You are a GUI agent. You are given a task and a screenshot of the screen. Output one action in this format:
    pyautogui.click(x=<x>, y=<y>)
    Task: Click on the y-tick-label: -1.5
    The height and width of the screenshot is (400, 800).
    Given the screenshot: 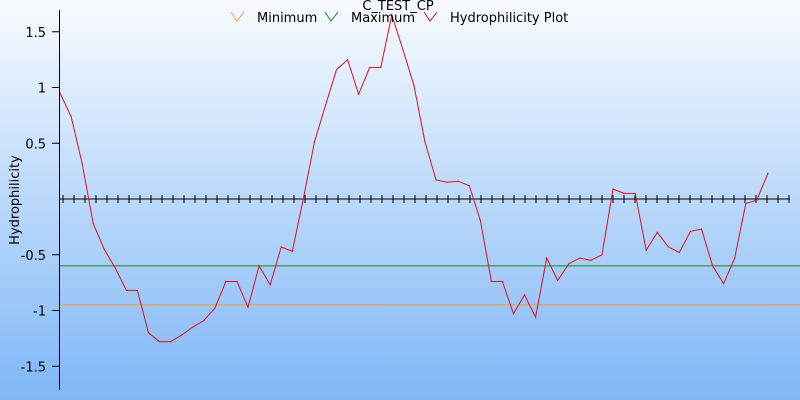 What is the action you would take?
    pyautogui.click(x=33, y=367)
    